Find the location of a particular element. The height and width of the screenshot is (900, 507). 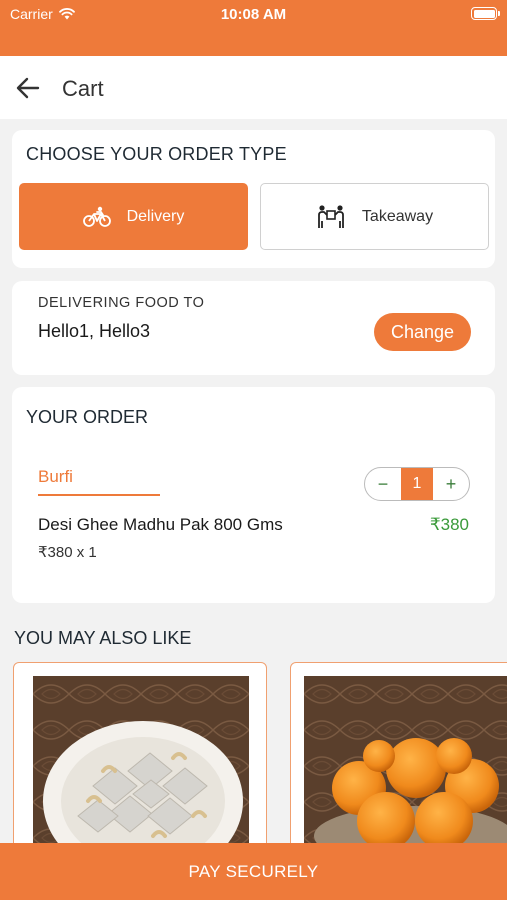

delivery-option-button: Delivery is located at coordinates (133, 216).